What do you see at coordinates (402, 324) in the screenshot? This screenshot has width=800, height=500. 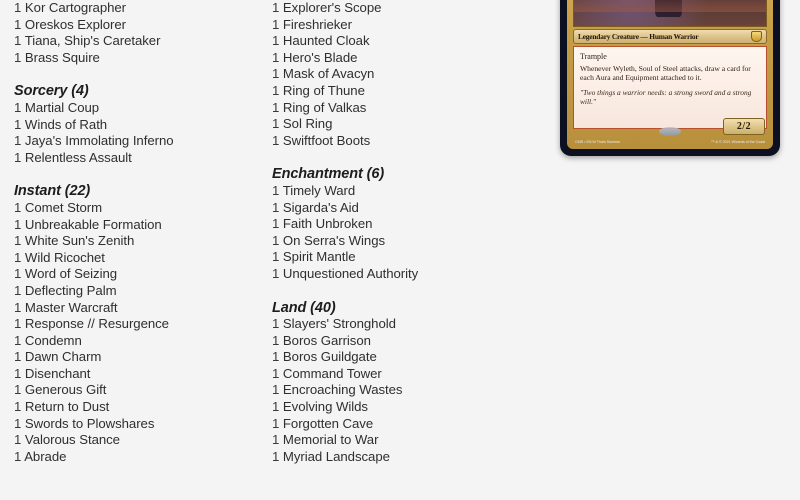 I see `deck-card-line: 1 Slayers' Stronghold` at bounding box center [402, 324].